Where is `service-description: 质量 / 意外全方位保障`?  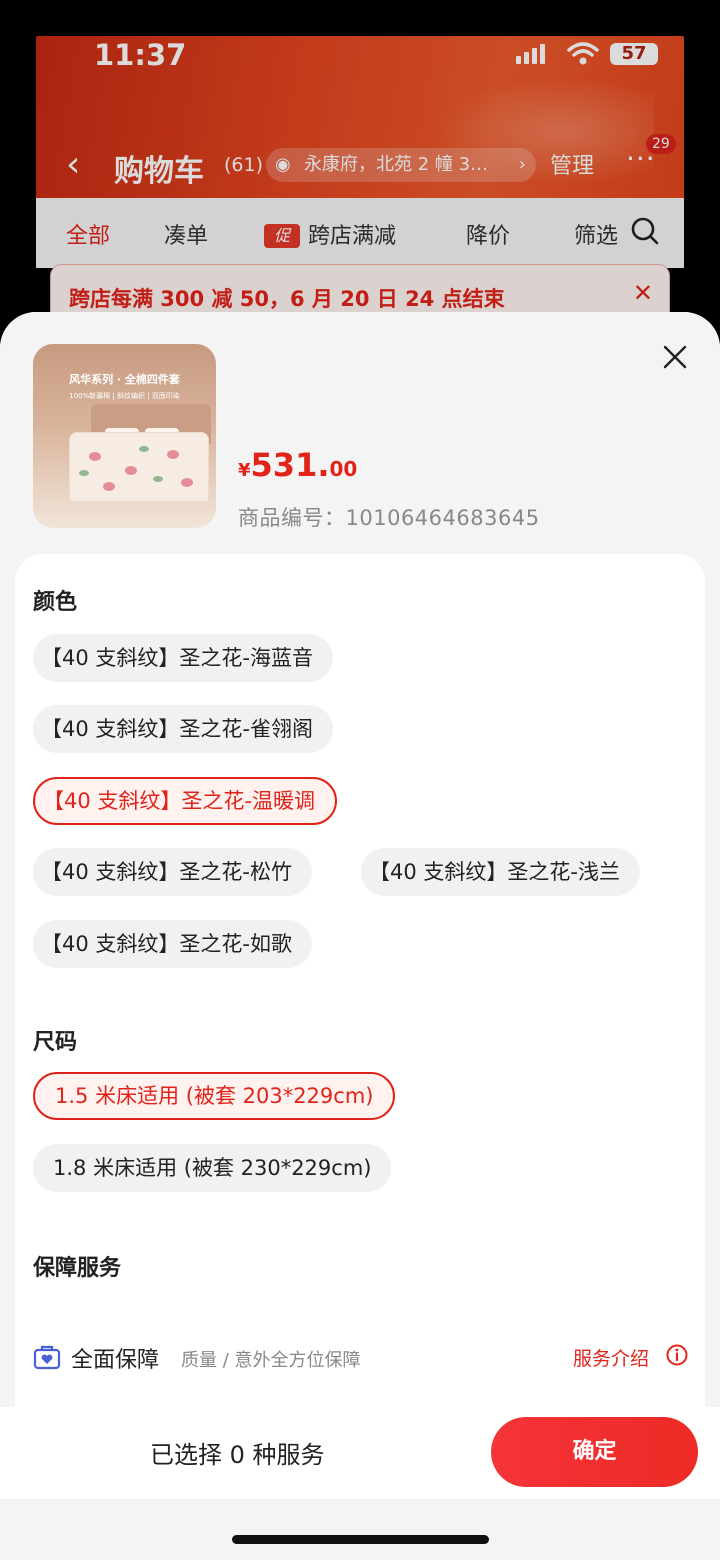 service-description: 质量 / 意外全方位保障 is located at coordinates (271, 1360).